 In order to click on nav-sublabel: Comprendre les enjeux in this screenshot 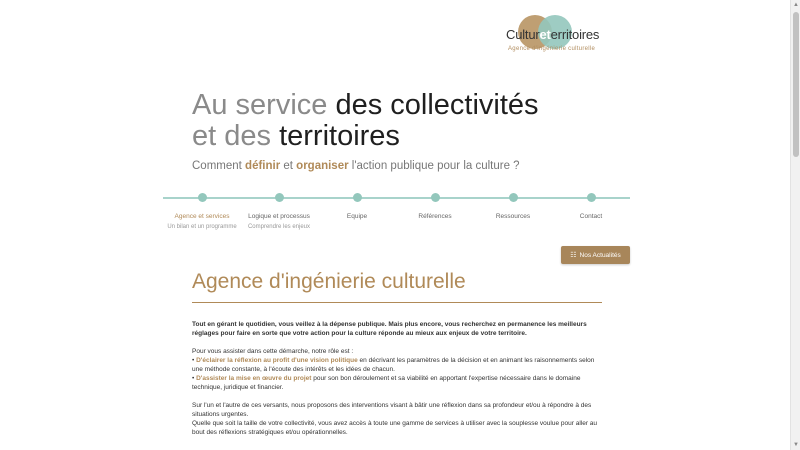, I will do `click(279, 227)`.